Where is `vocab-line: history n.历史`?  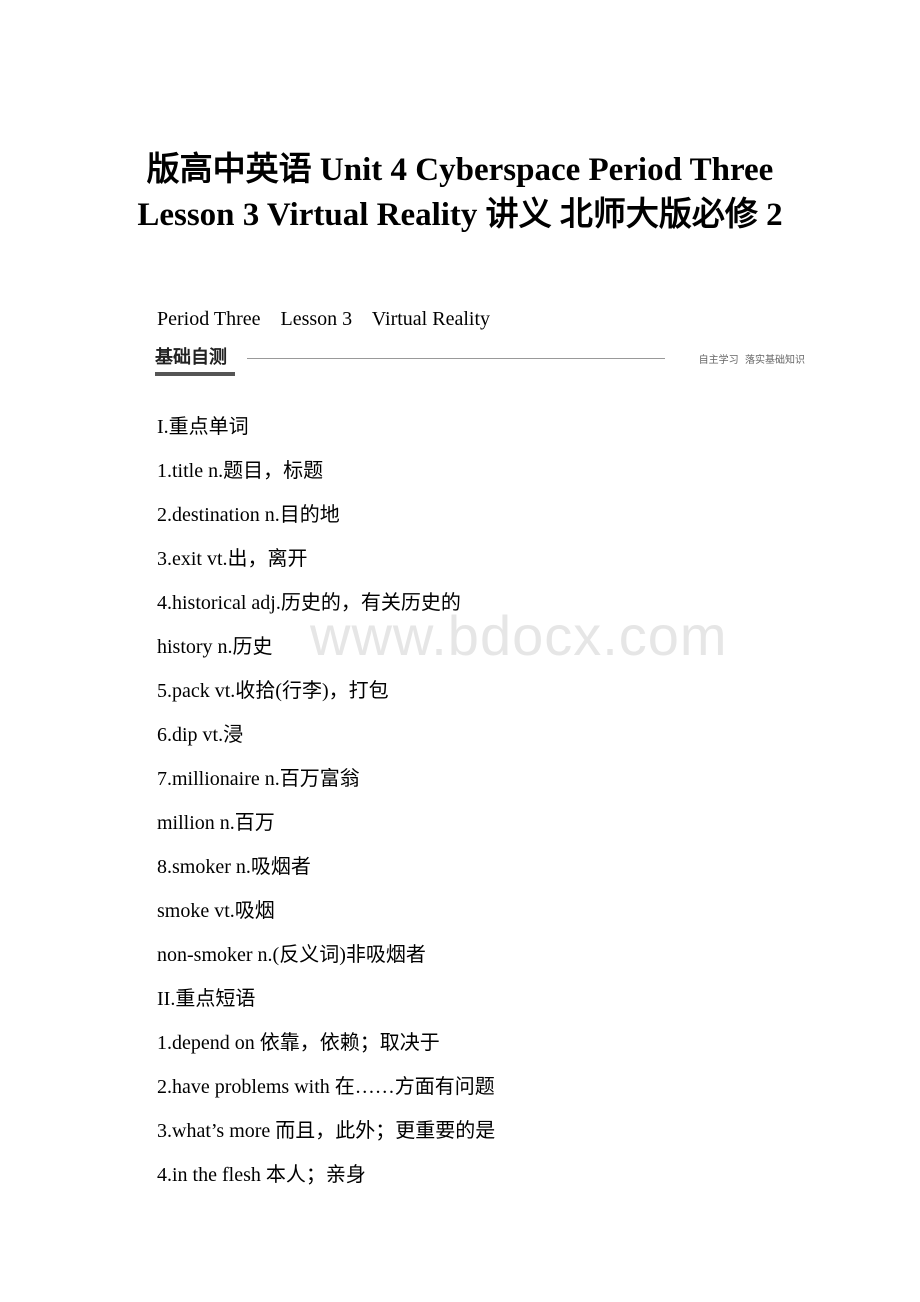
vocab-line: history n.历史 is located at coordinates (215, 647).